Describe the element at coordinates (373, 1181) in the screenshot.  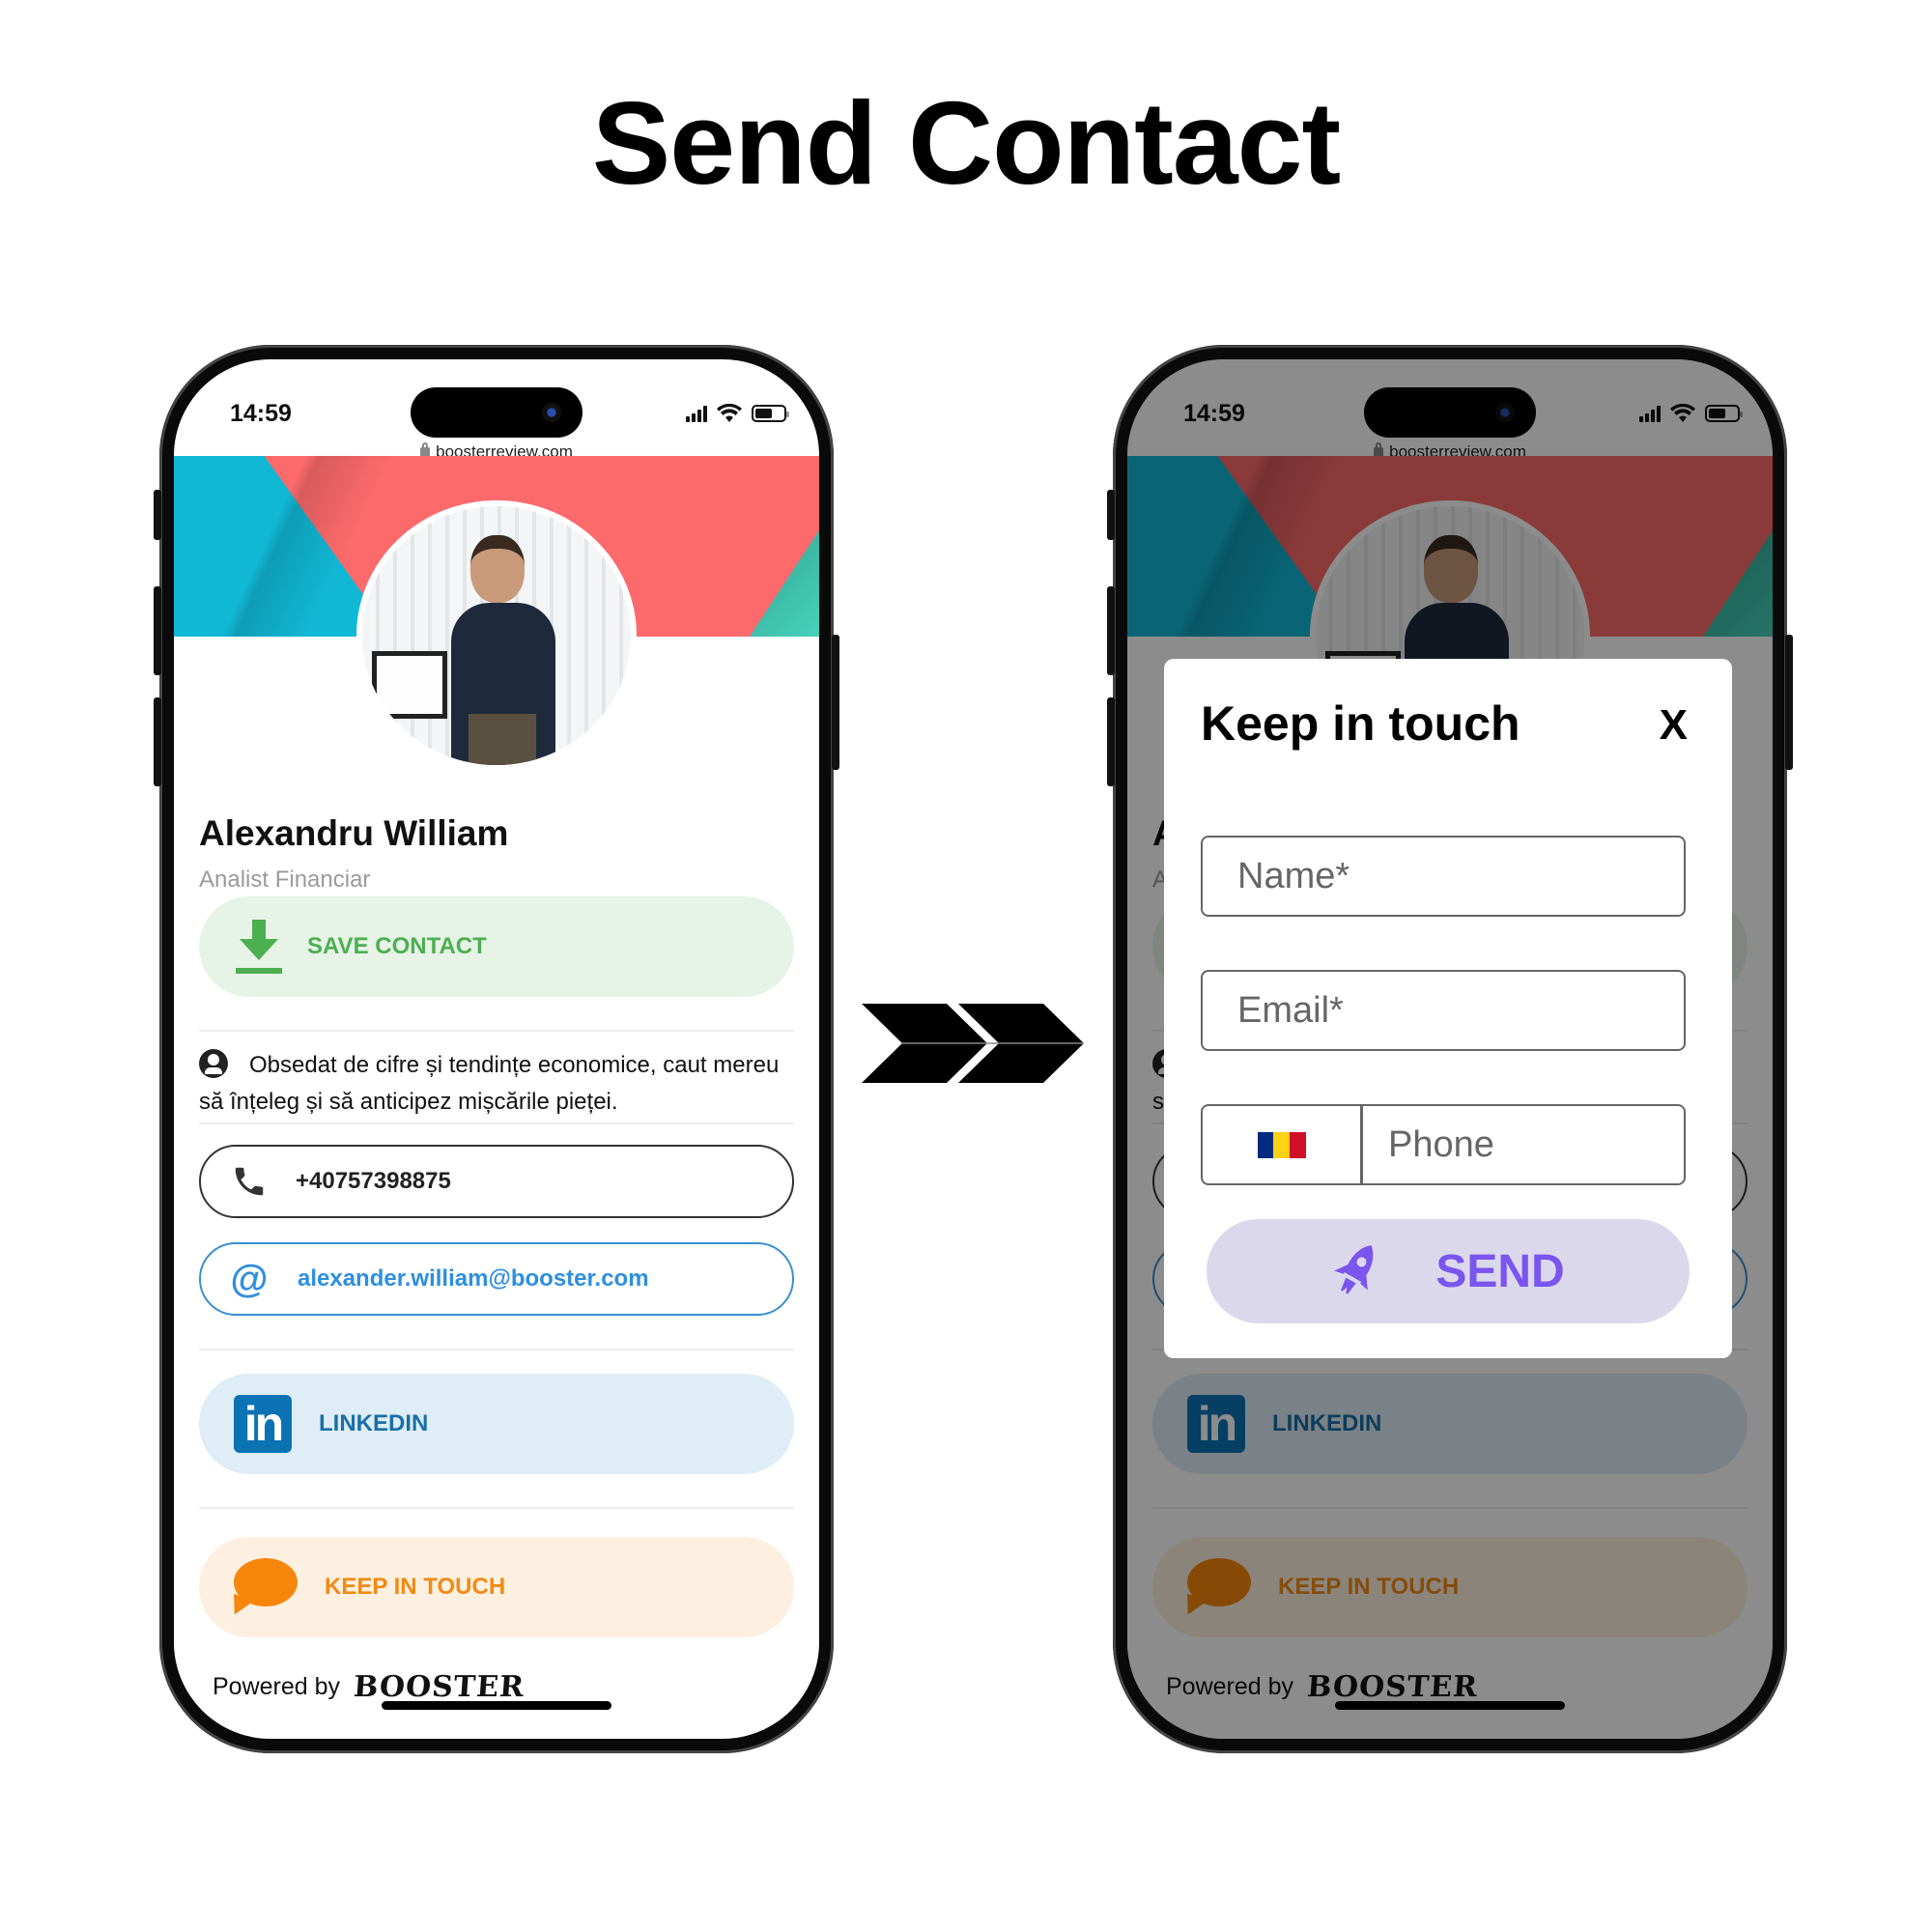
I see `phone-number: +40757398875` at that location.